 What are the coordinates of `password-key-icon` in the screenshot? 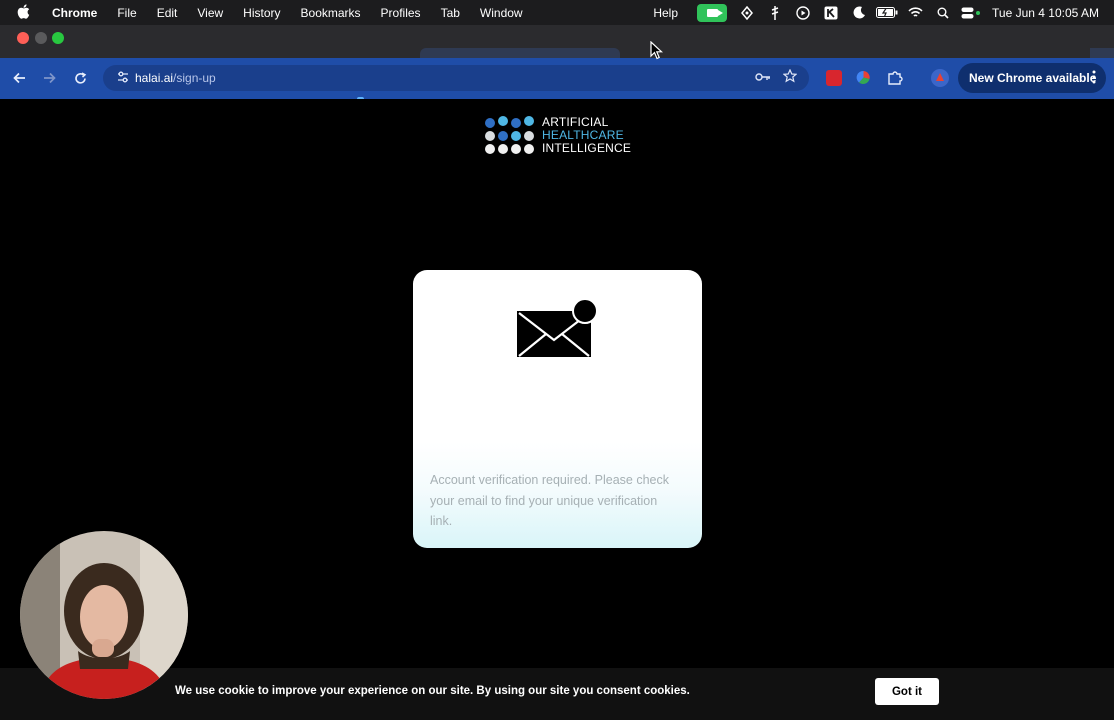 It's located at (763, 78).